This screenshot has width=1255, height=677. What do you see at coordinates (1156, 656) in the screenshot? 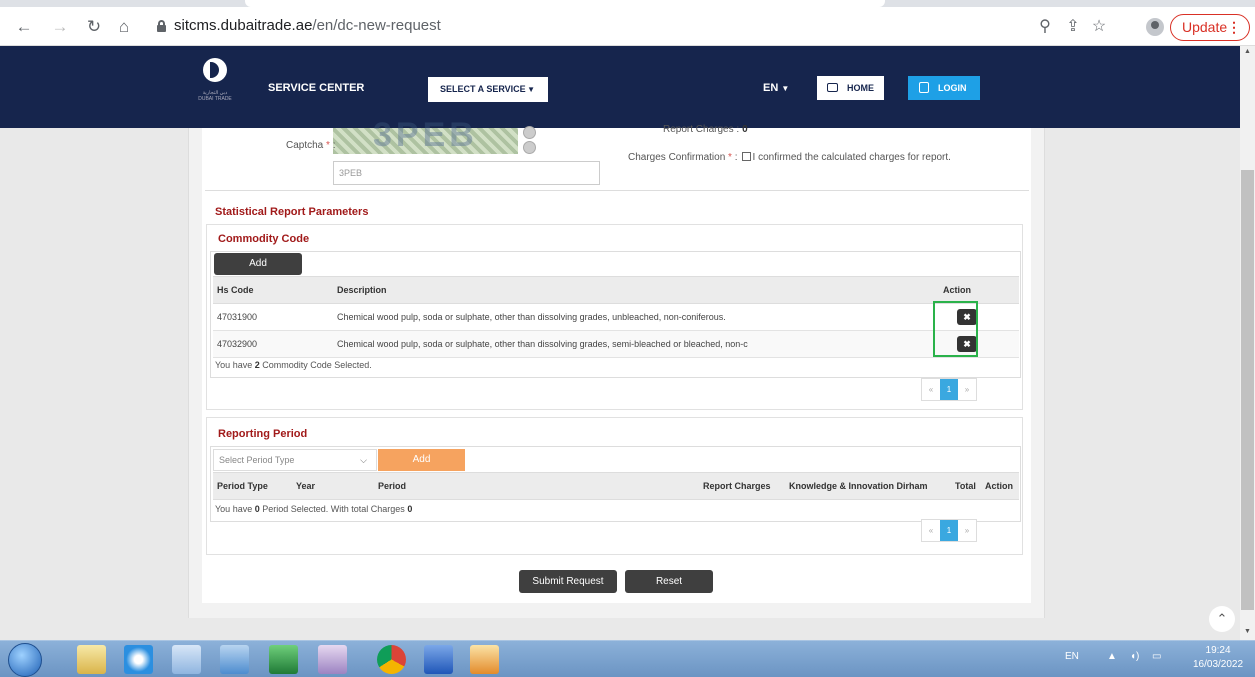
I see `network-icon: ▭` at bounding box center [1156, 656].